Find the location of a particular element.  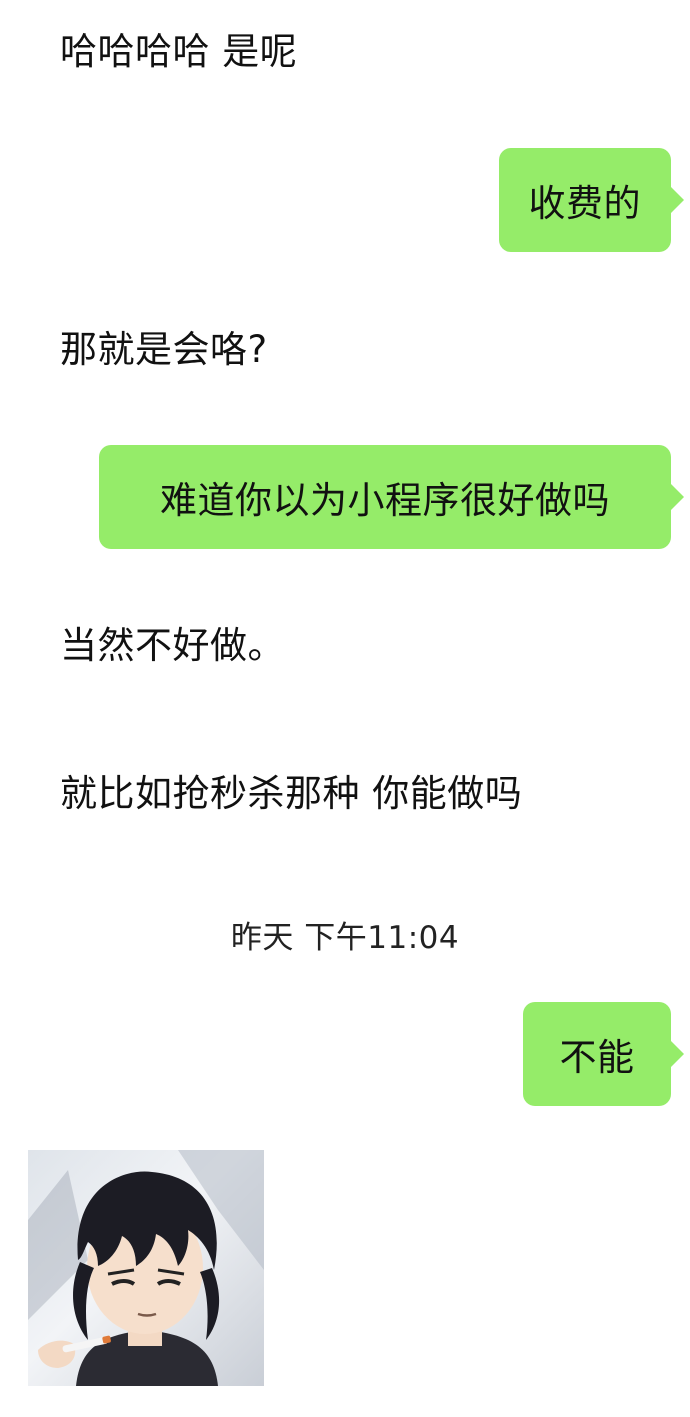

anime-boy-sticker-image is located at coordinates (146, 1268).